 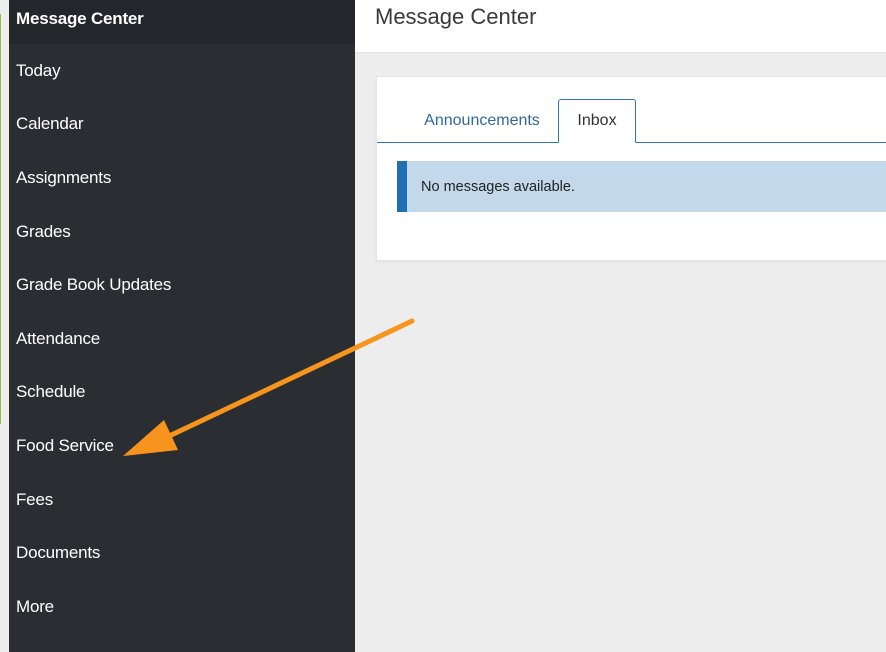 I want to click on tab-bar: Announcements Inbox, so click(x=631, y=110).